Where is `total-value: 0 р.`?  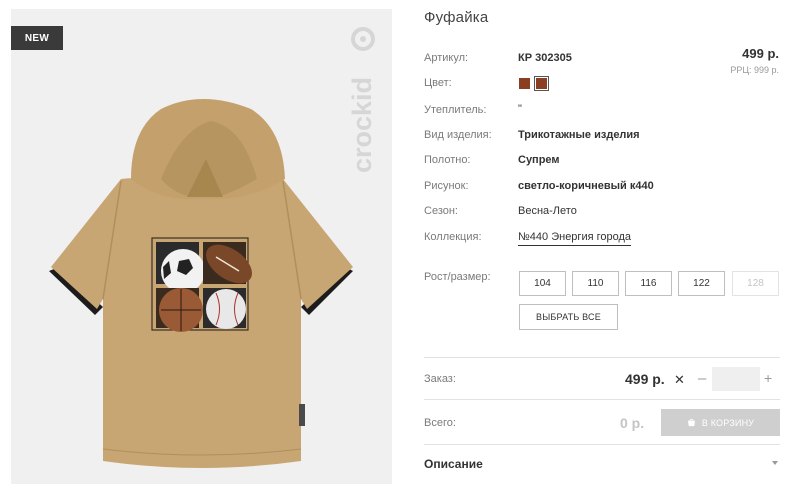
total-value: 0 р. is located at coordinates (632, 423).